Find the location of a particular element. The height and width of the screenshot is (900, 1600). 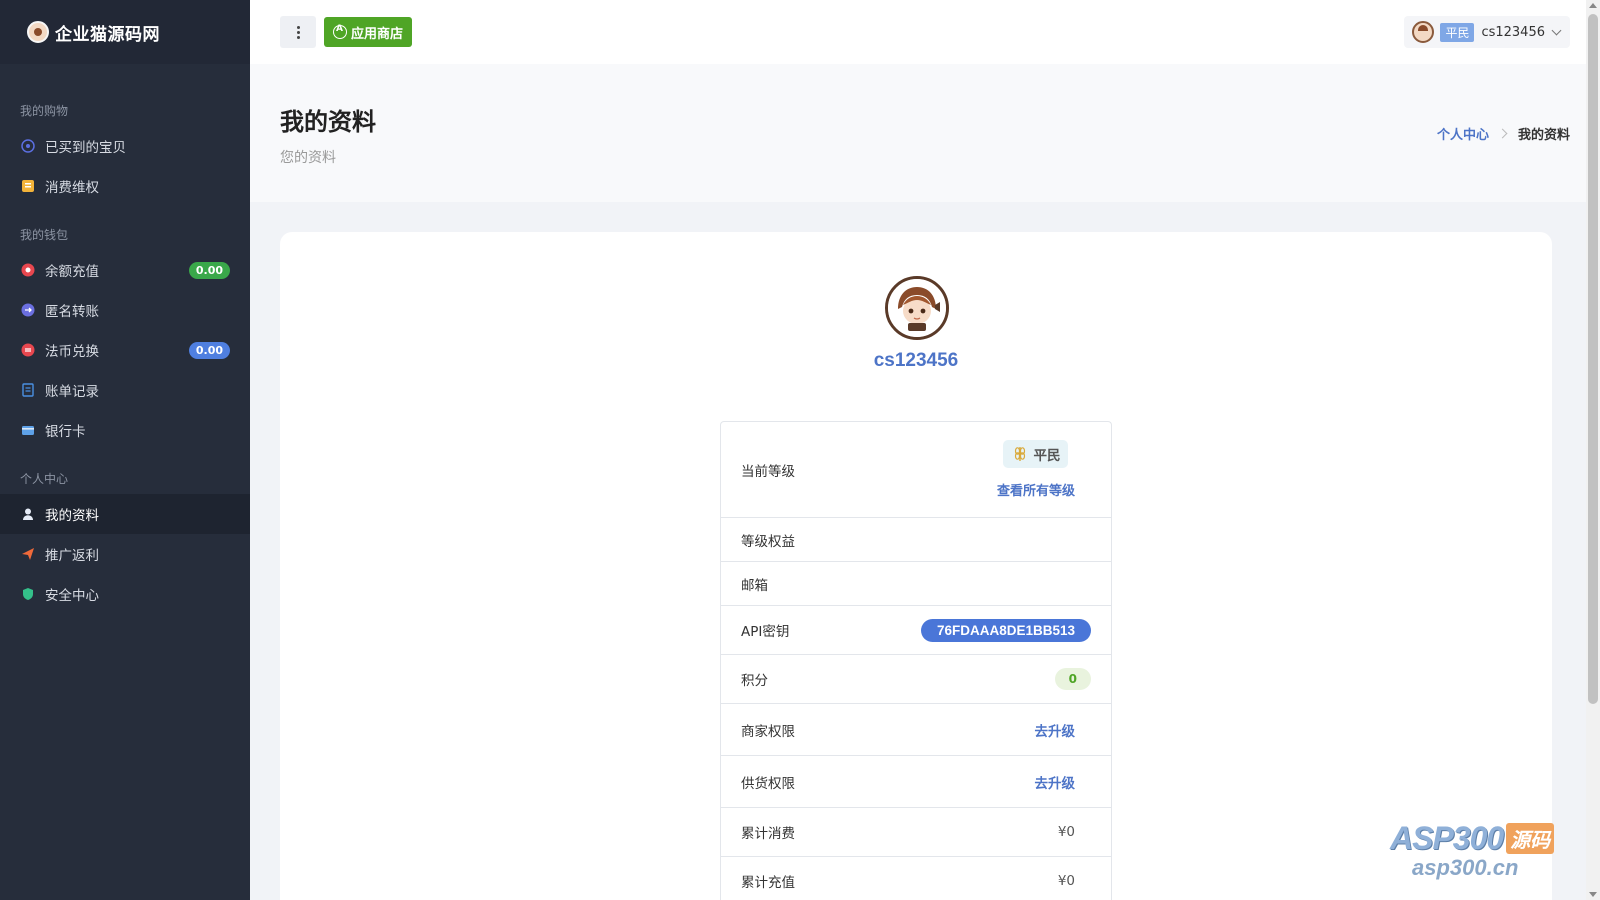

nav-section-shopping: 我的购物 is located at coordinates (44, 111).